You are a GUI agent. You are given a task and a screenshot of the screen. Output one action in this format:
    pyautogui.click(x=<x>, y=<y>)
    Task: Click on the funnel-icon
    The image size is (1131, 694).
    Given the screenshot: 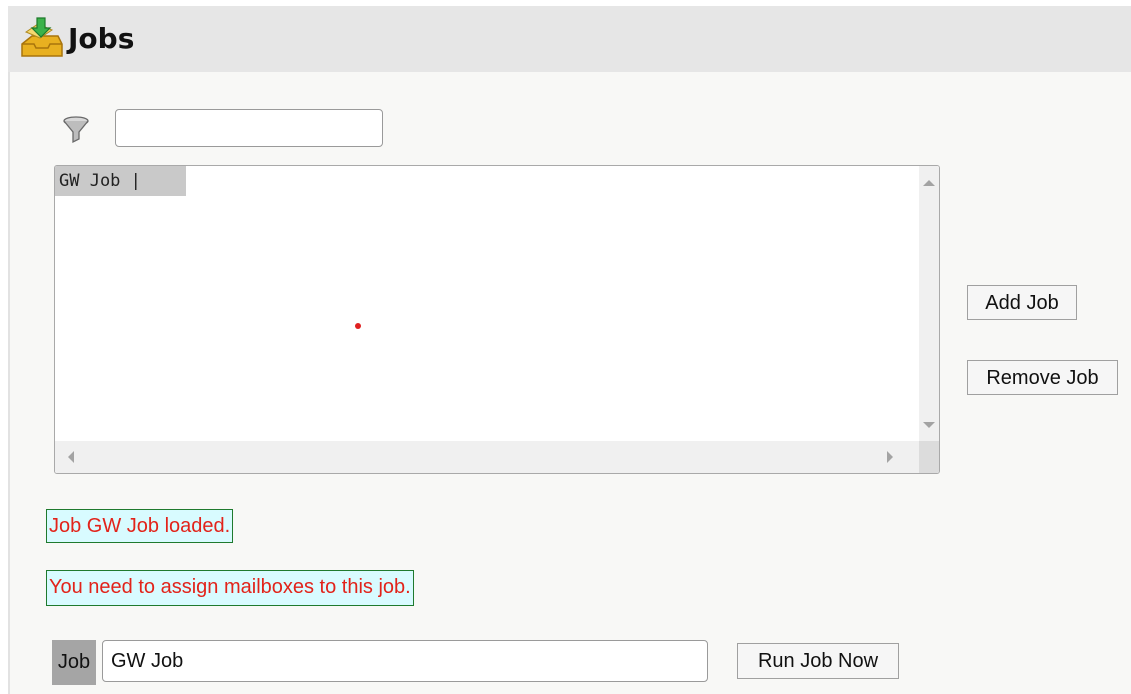 What is the action you would take?
    pyautogui.click(x=76, y=130)
    